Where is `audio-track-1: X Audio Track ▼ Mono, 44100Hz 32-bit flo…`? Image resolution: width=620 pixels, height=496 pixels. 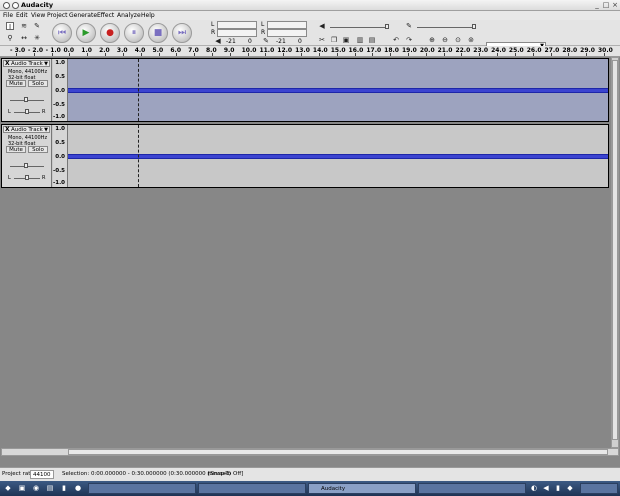 audio-track-1: X Audio Track ▼ Mono, 44100Hz 32-bit flo… is located at coordinates (305, 90).